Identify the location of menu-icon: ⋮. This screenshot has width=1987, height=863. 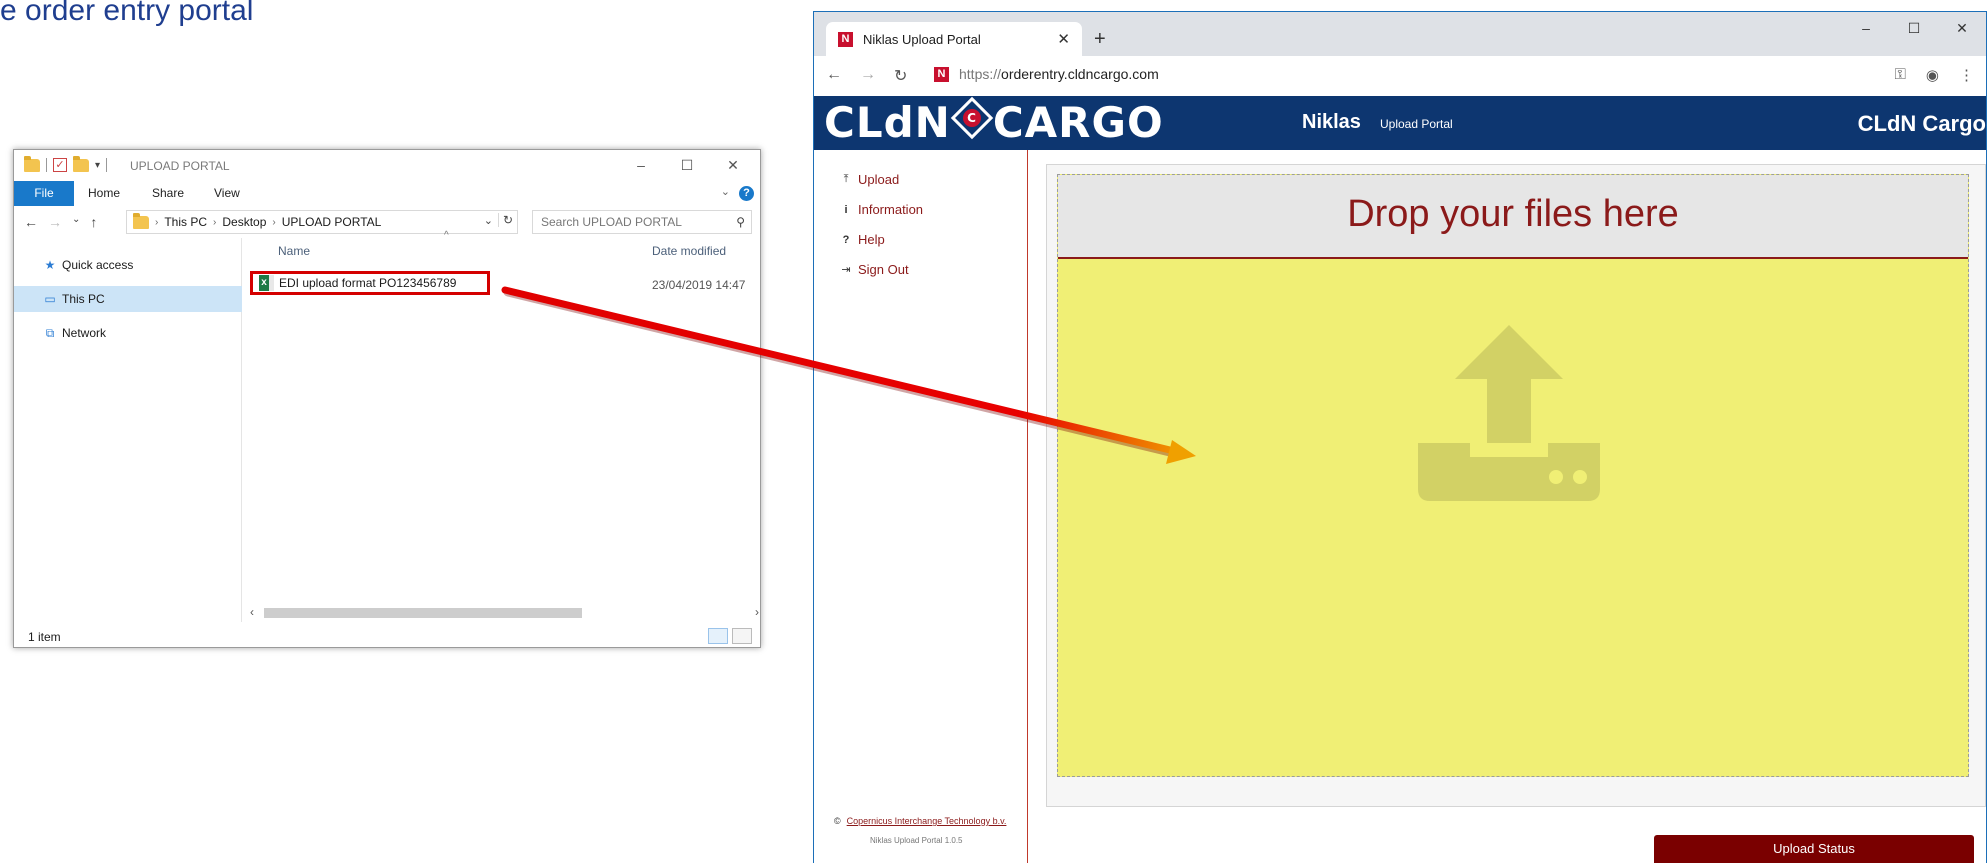
(1966, 75).